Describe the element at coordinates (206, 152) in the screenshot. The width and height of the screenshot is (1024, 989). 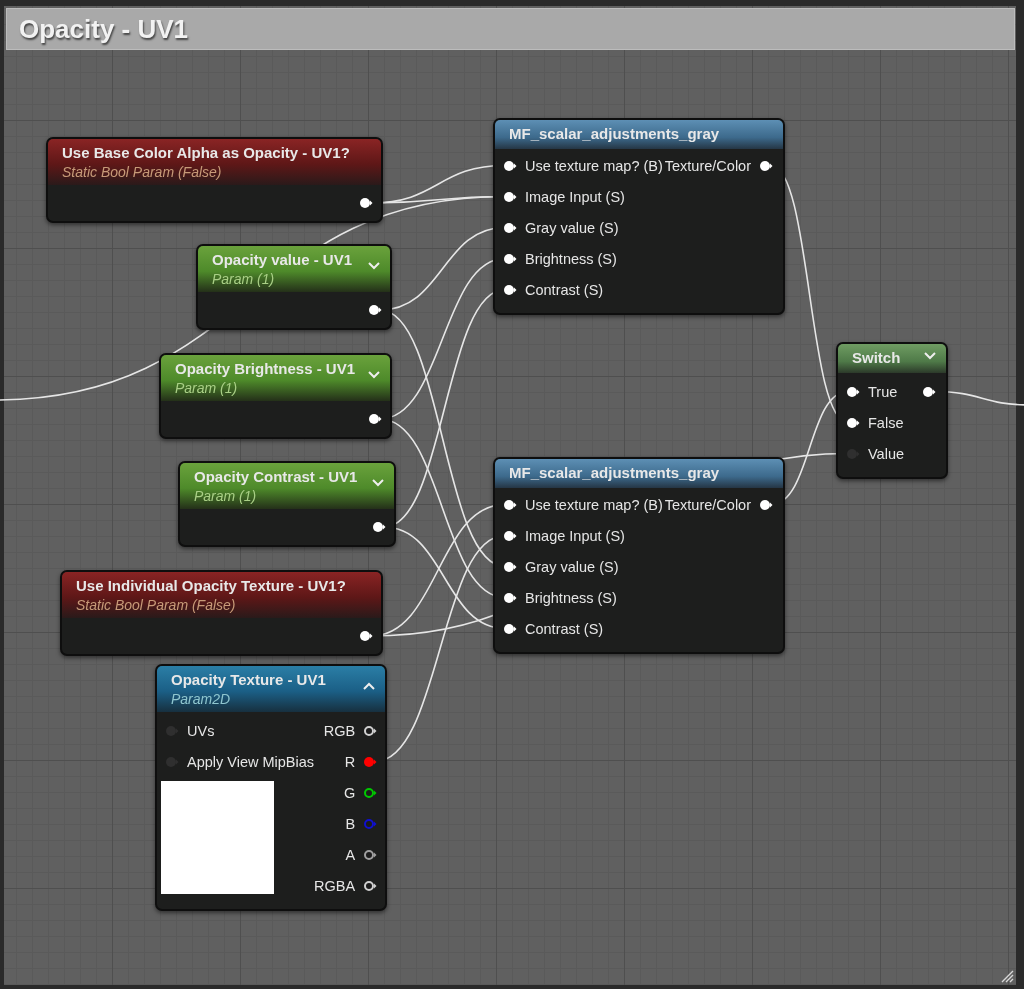
I see `node-title: Use Base Color Alpha as Opacity - UV1?` at that location.